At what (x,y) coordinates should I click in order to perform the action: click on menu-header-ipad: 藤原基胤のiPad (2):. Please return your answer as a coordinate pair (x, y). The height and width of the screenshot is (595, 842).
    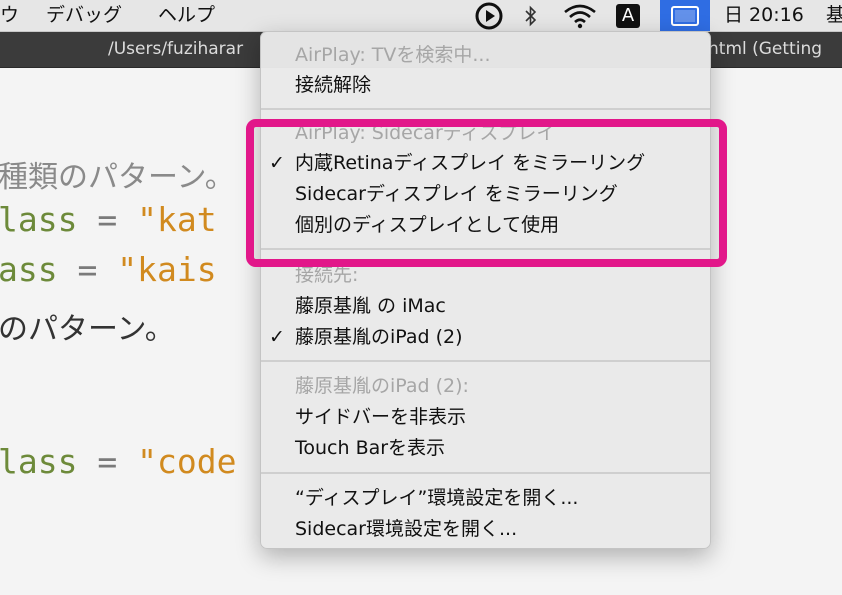
    Looking at the image, I should click on (485, 386).